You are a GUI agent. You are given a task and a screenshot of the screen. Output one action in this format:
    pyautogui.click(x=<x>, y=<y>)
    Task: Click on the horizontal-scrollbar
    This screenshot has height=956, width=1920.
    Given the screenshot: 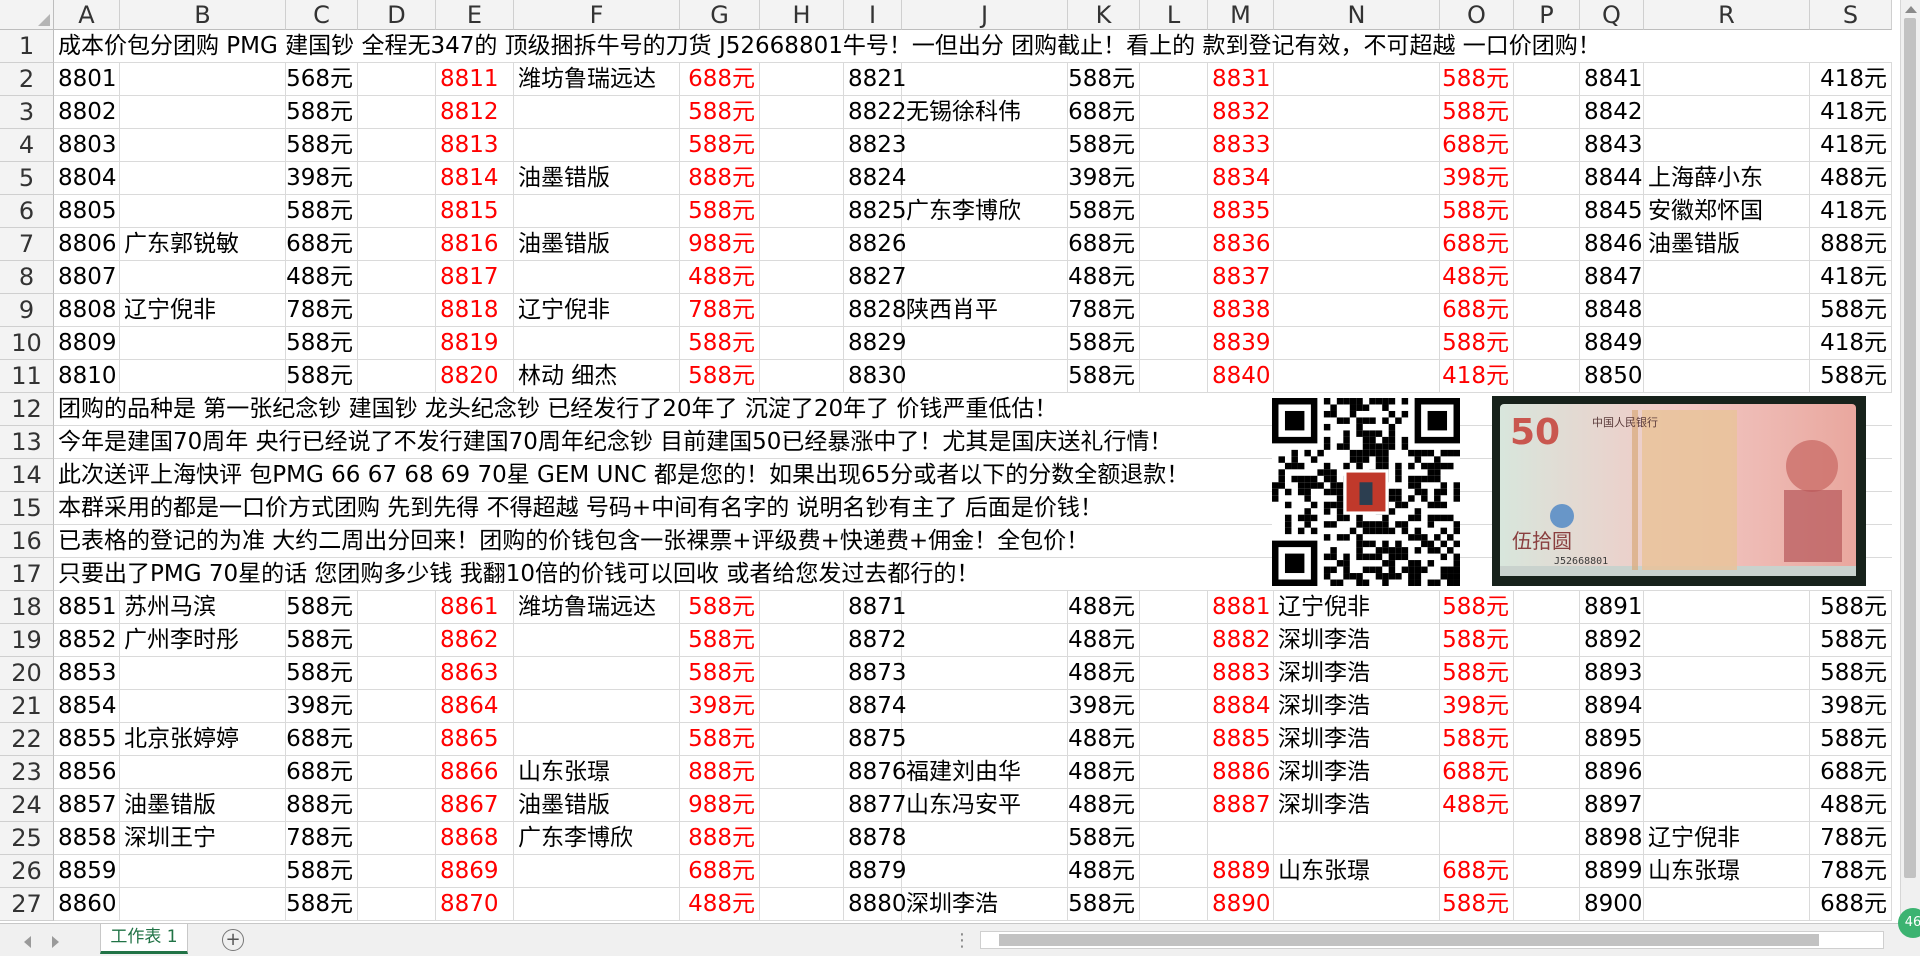 What is the action you would take?
    pyautogui.click(x=1432, y=940)
    